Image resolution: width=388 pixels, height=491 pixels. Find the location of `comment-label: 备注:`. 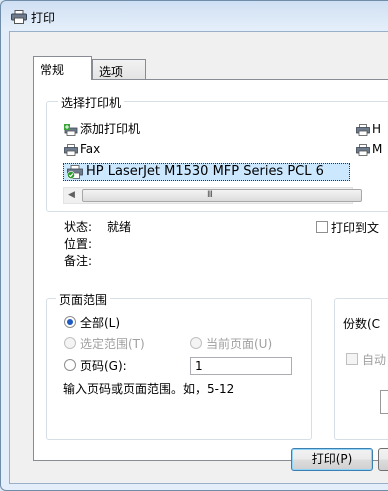

comment-label: 备注: is located at coordinates (78, 261).